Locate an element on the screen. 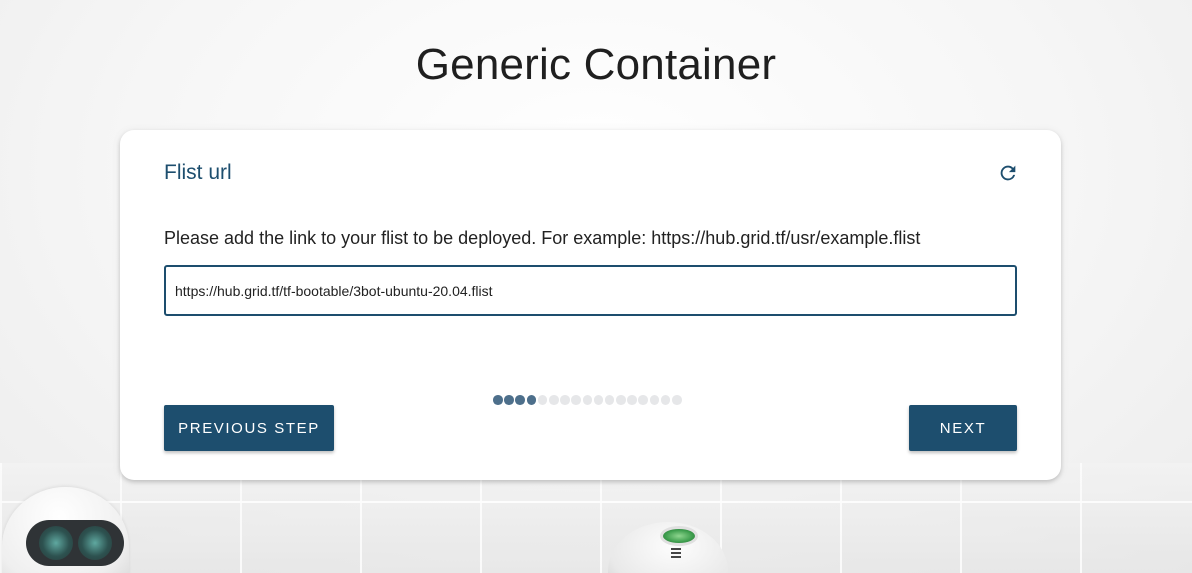 The image size is (1192, 573). robot-light is located at coordinates (679, 536).